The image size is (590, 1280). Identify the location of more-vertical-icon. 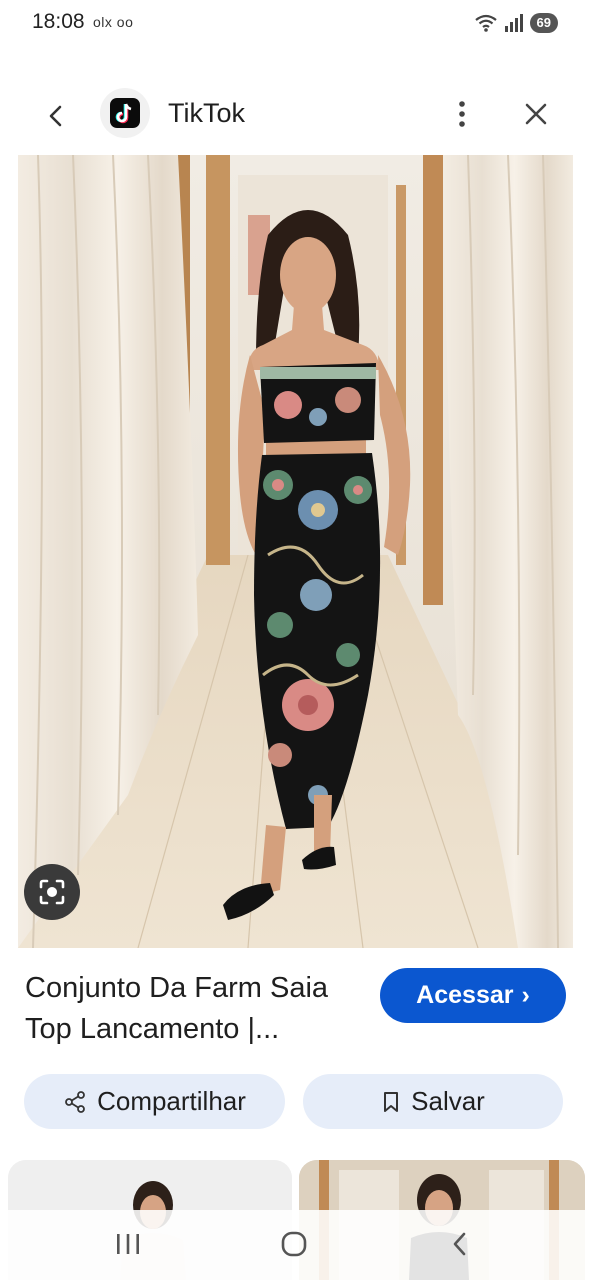
(462, 114).